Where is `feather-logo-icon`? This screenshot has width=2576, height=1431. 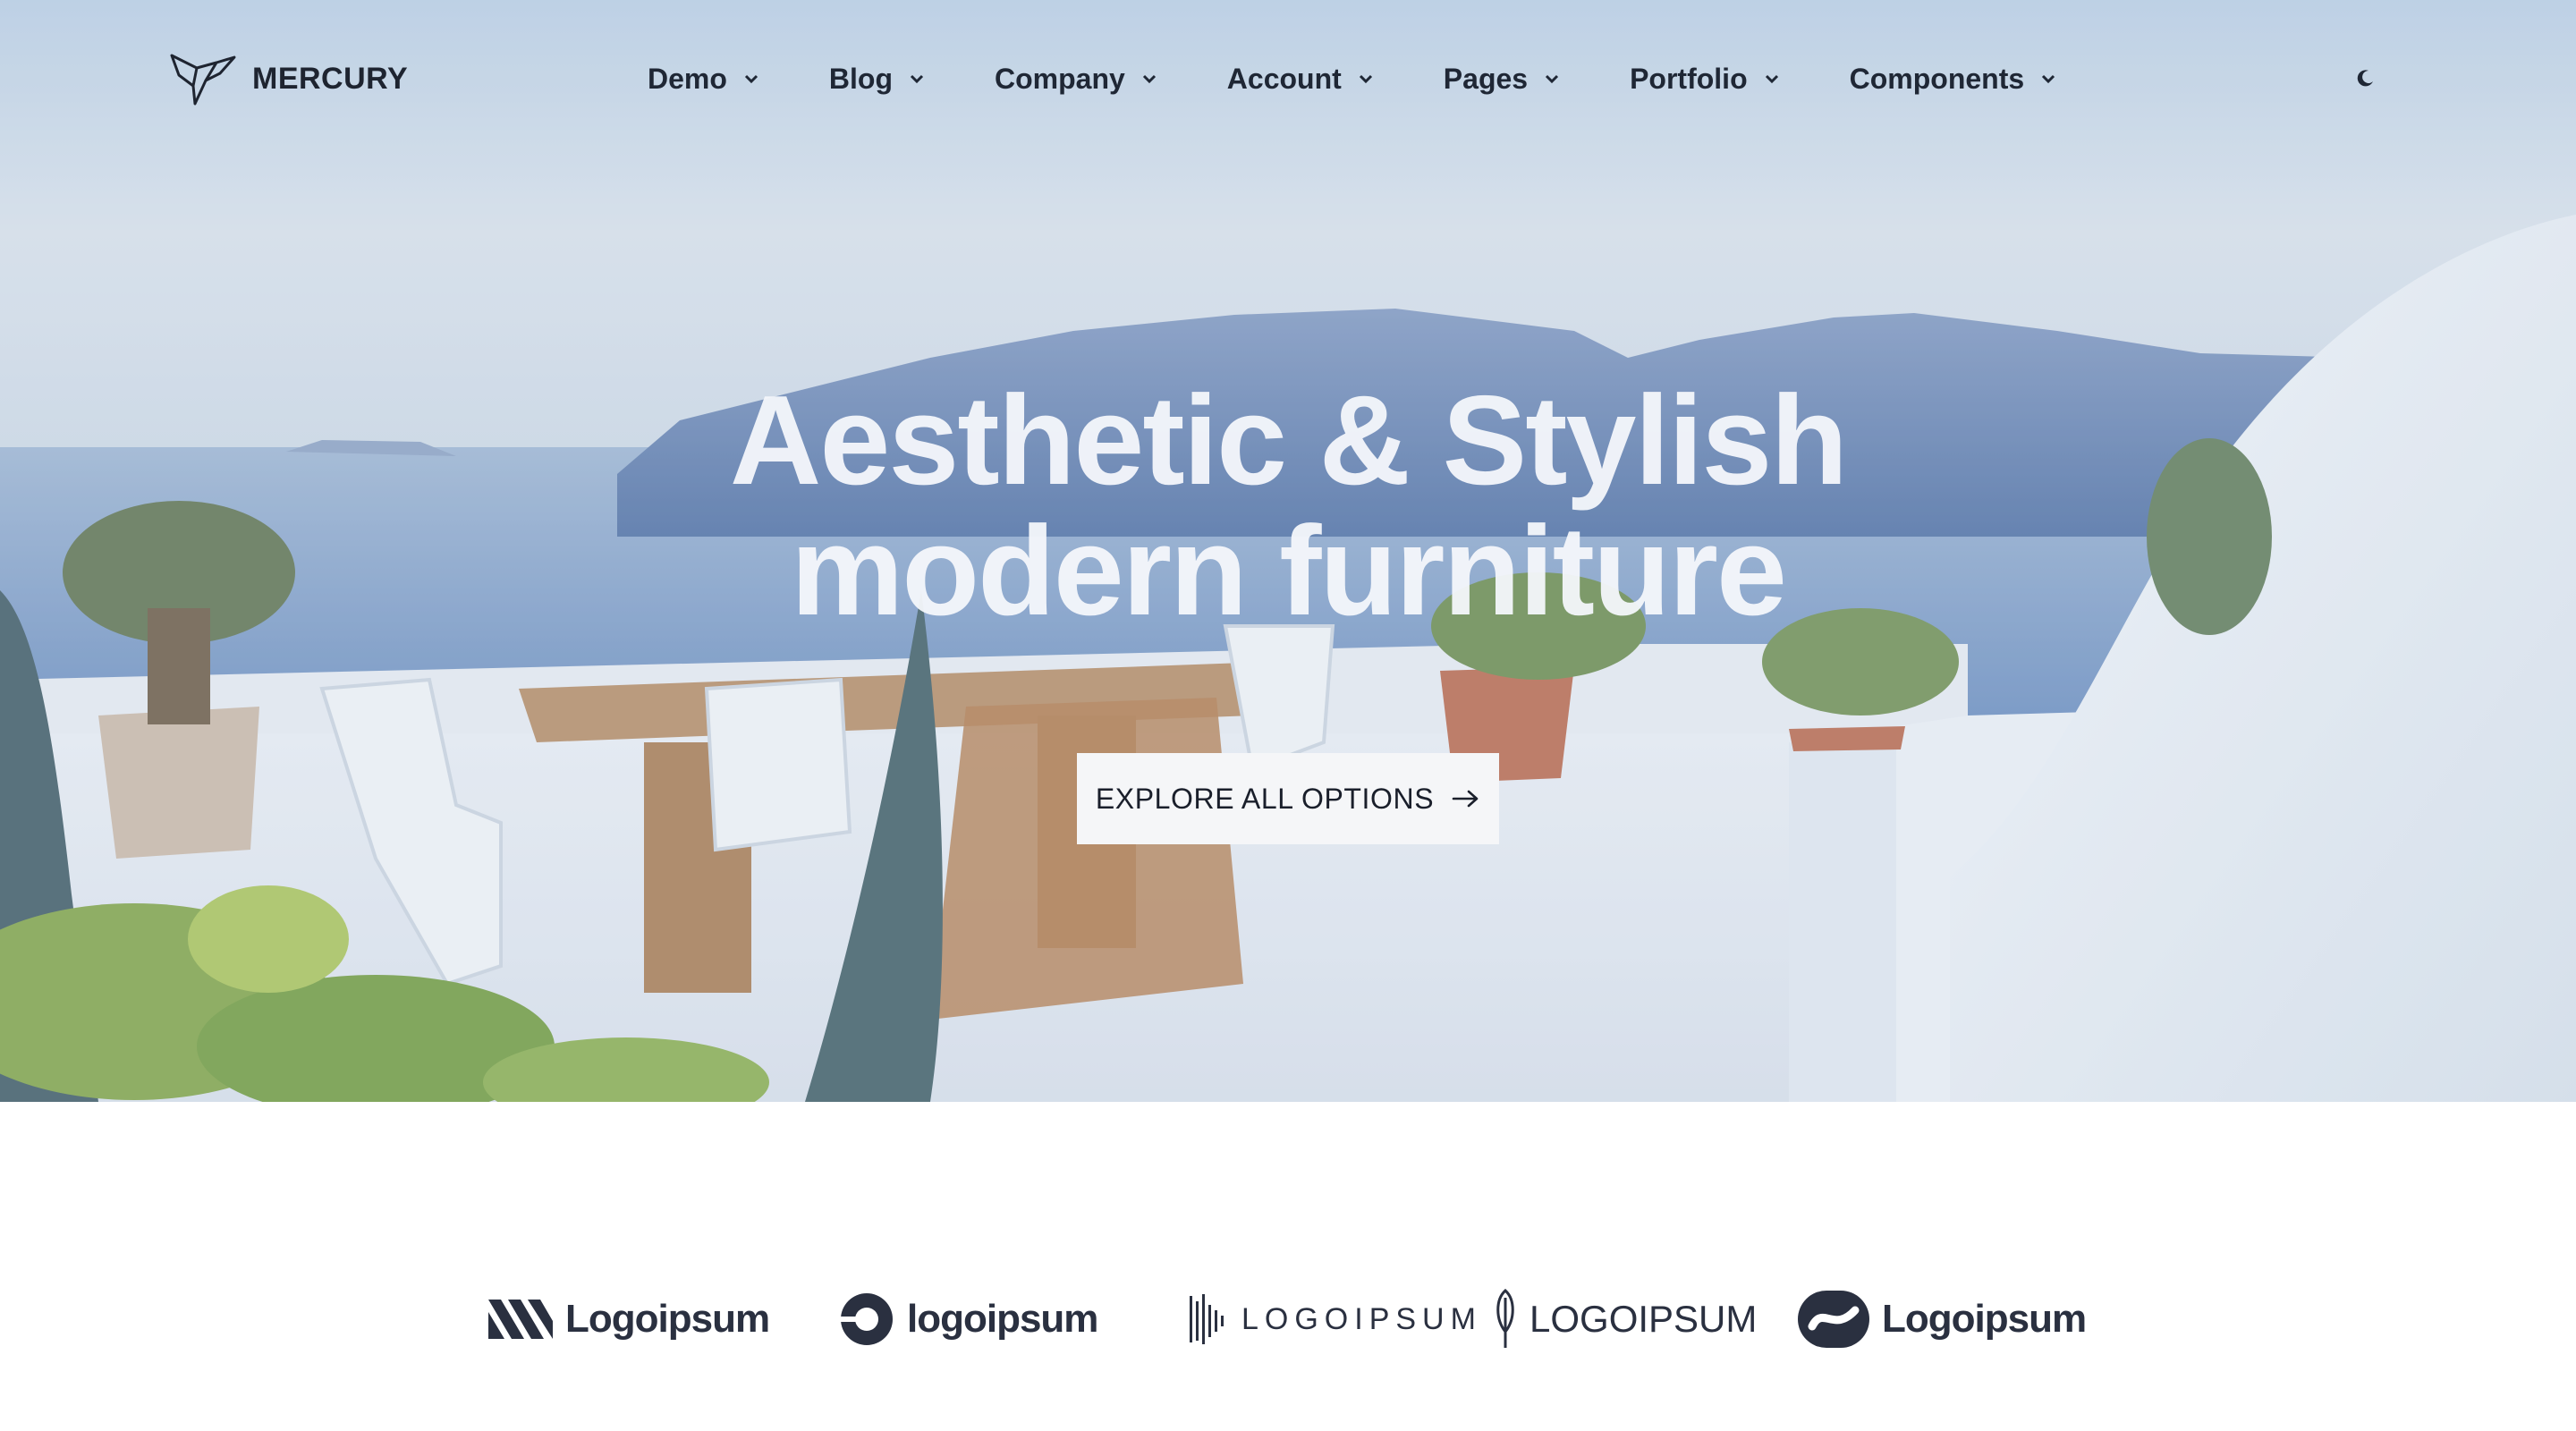
feather-logo-icon is located at coordinates (1505, 1319).